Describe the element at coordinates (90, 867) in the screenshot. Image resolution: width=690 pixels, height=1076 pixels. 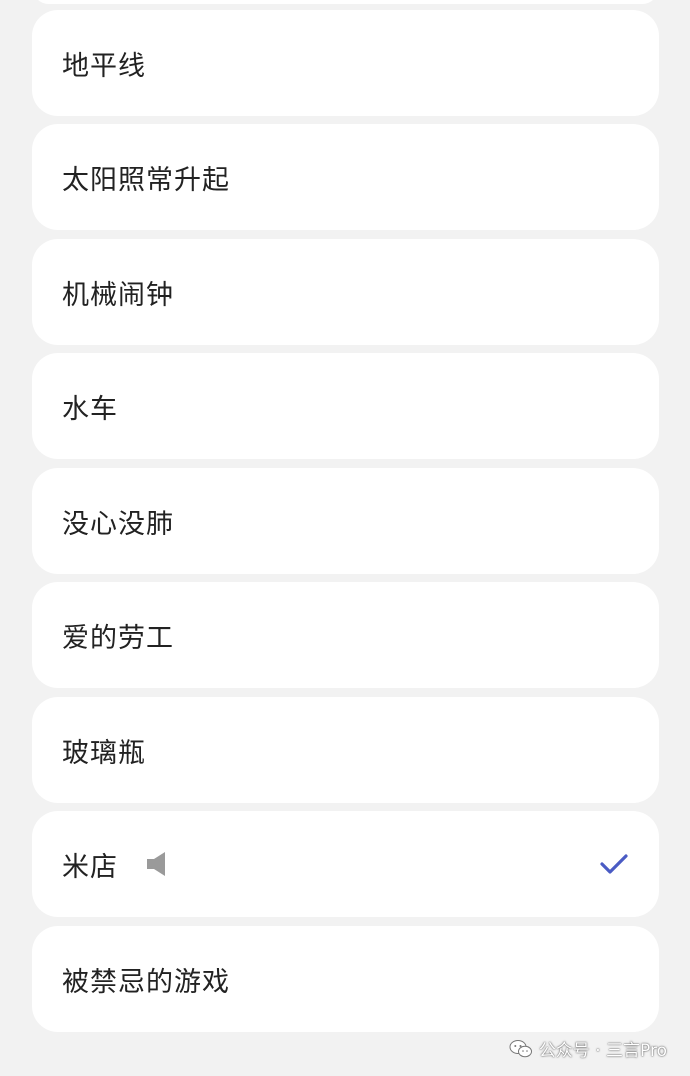
I see `list-item-label: 米店` at that location.